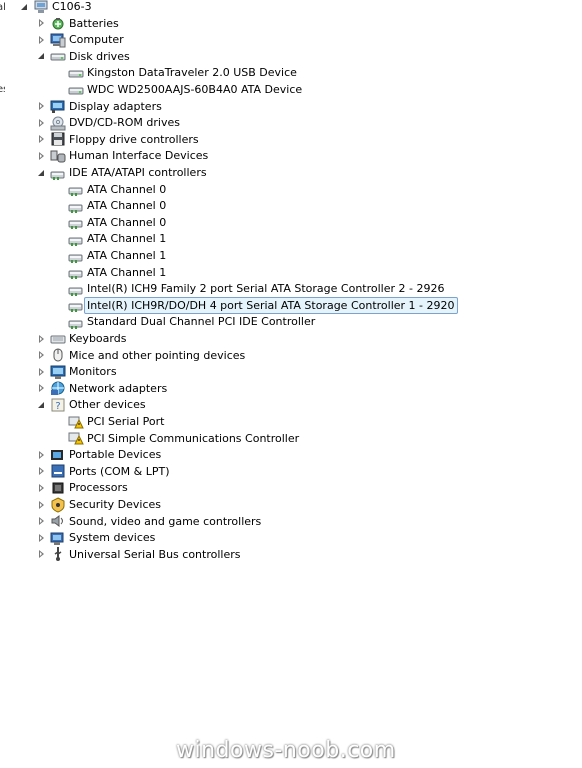  I want to click on tree-item-label: Computer, so click(96, 40).